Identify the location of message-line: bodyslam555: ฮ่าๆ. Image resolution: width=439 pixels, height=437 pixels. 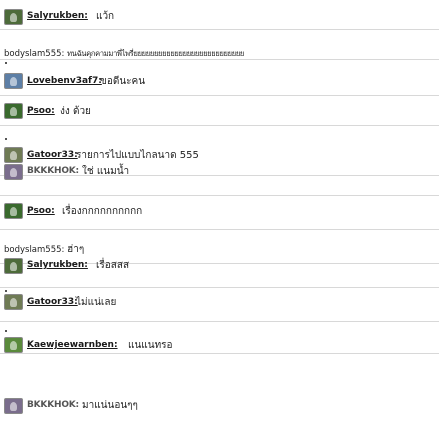
(44, 249).